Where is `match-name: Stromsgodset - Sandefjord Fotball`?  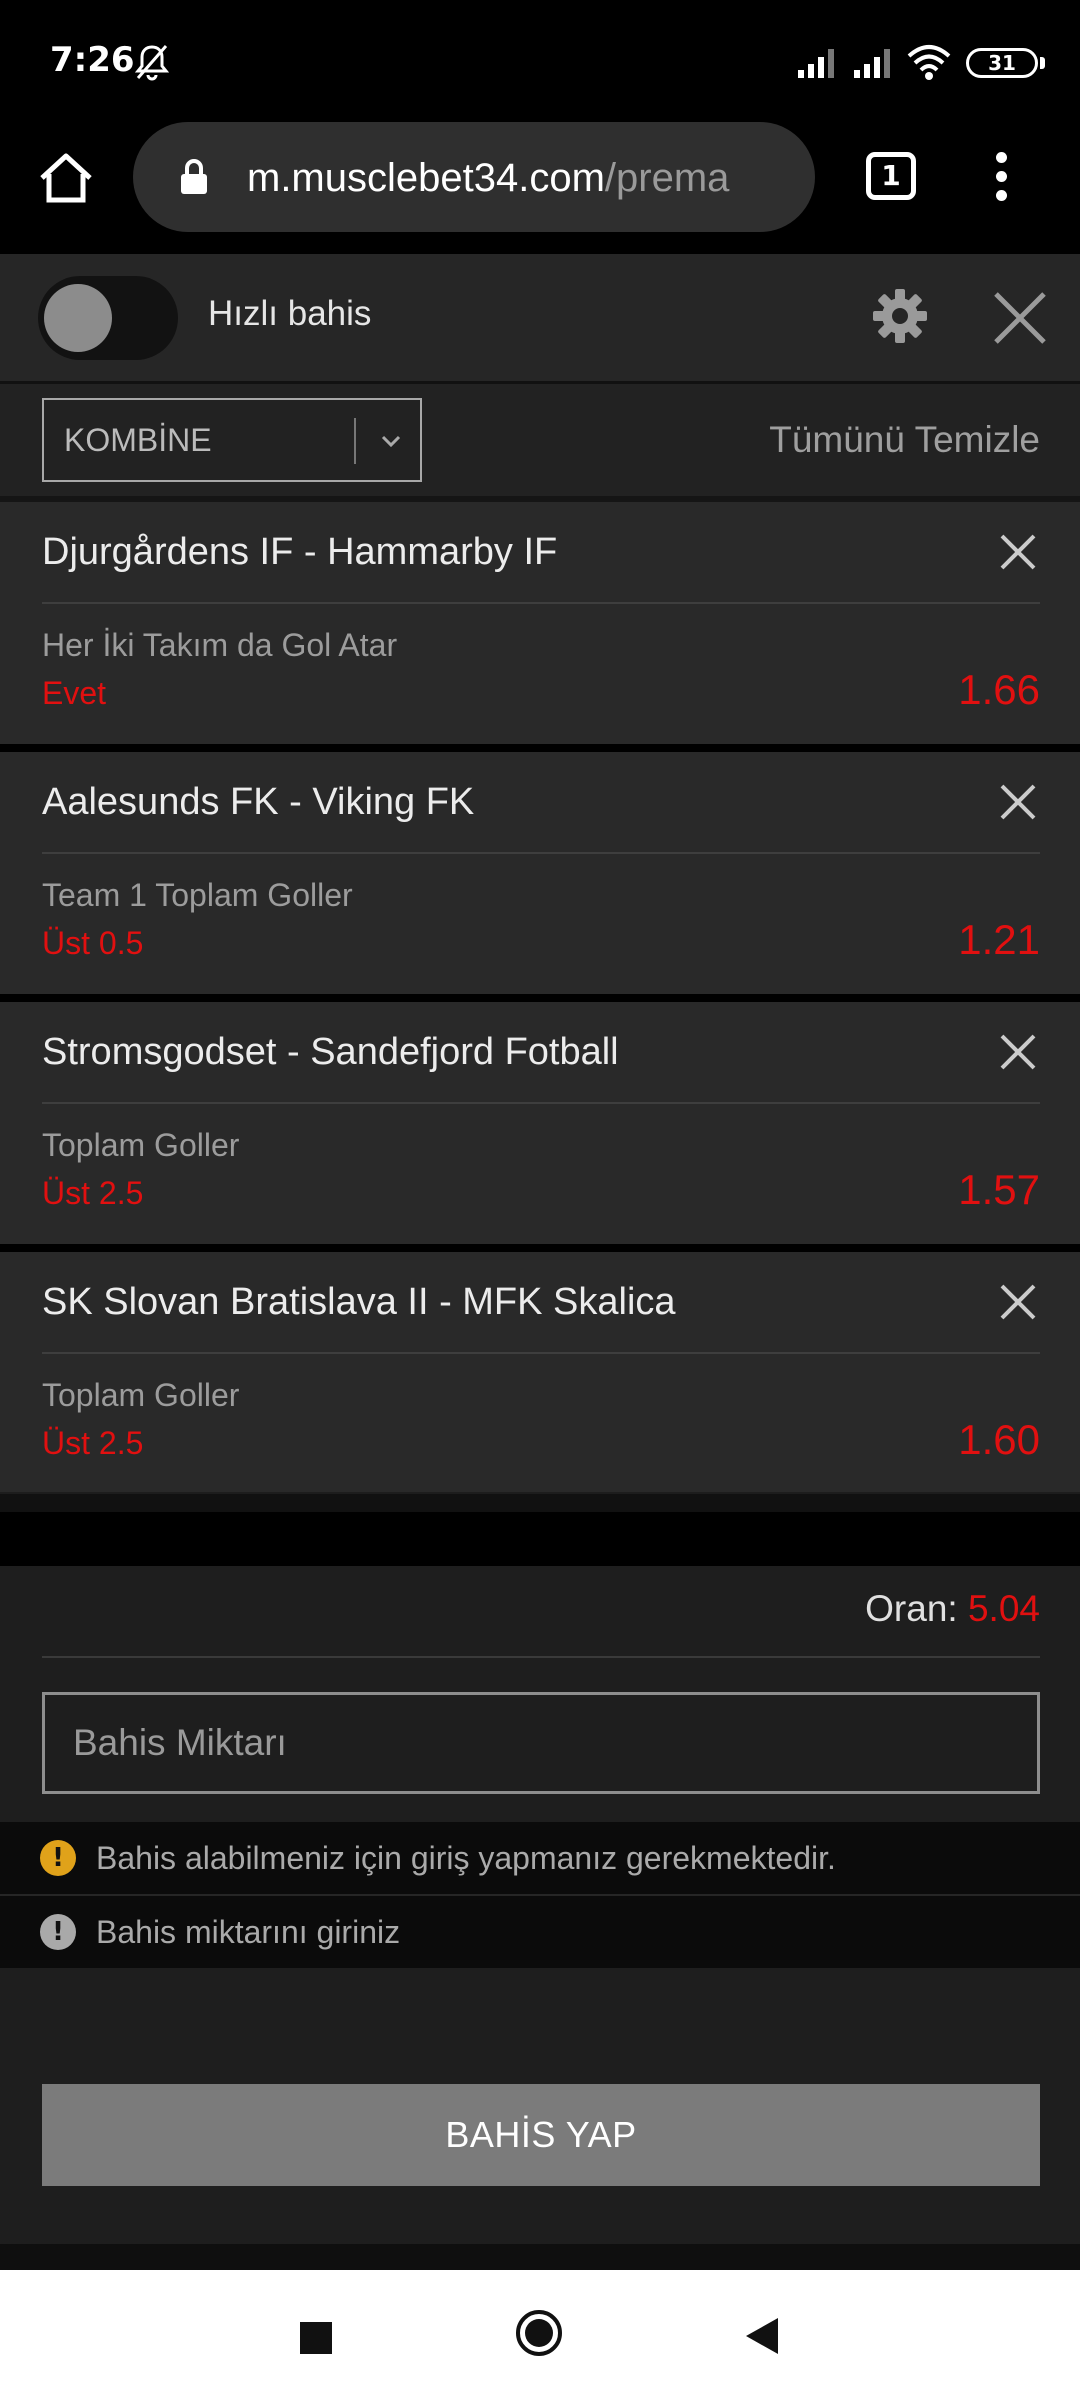 match-name: Stromsgodset - Sandefjord Fotball is located at coordinates (330, 1052).